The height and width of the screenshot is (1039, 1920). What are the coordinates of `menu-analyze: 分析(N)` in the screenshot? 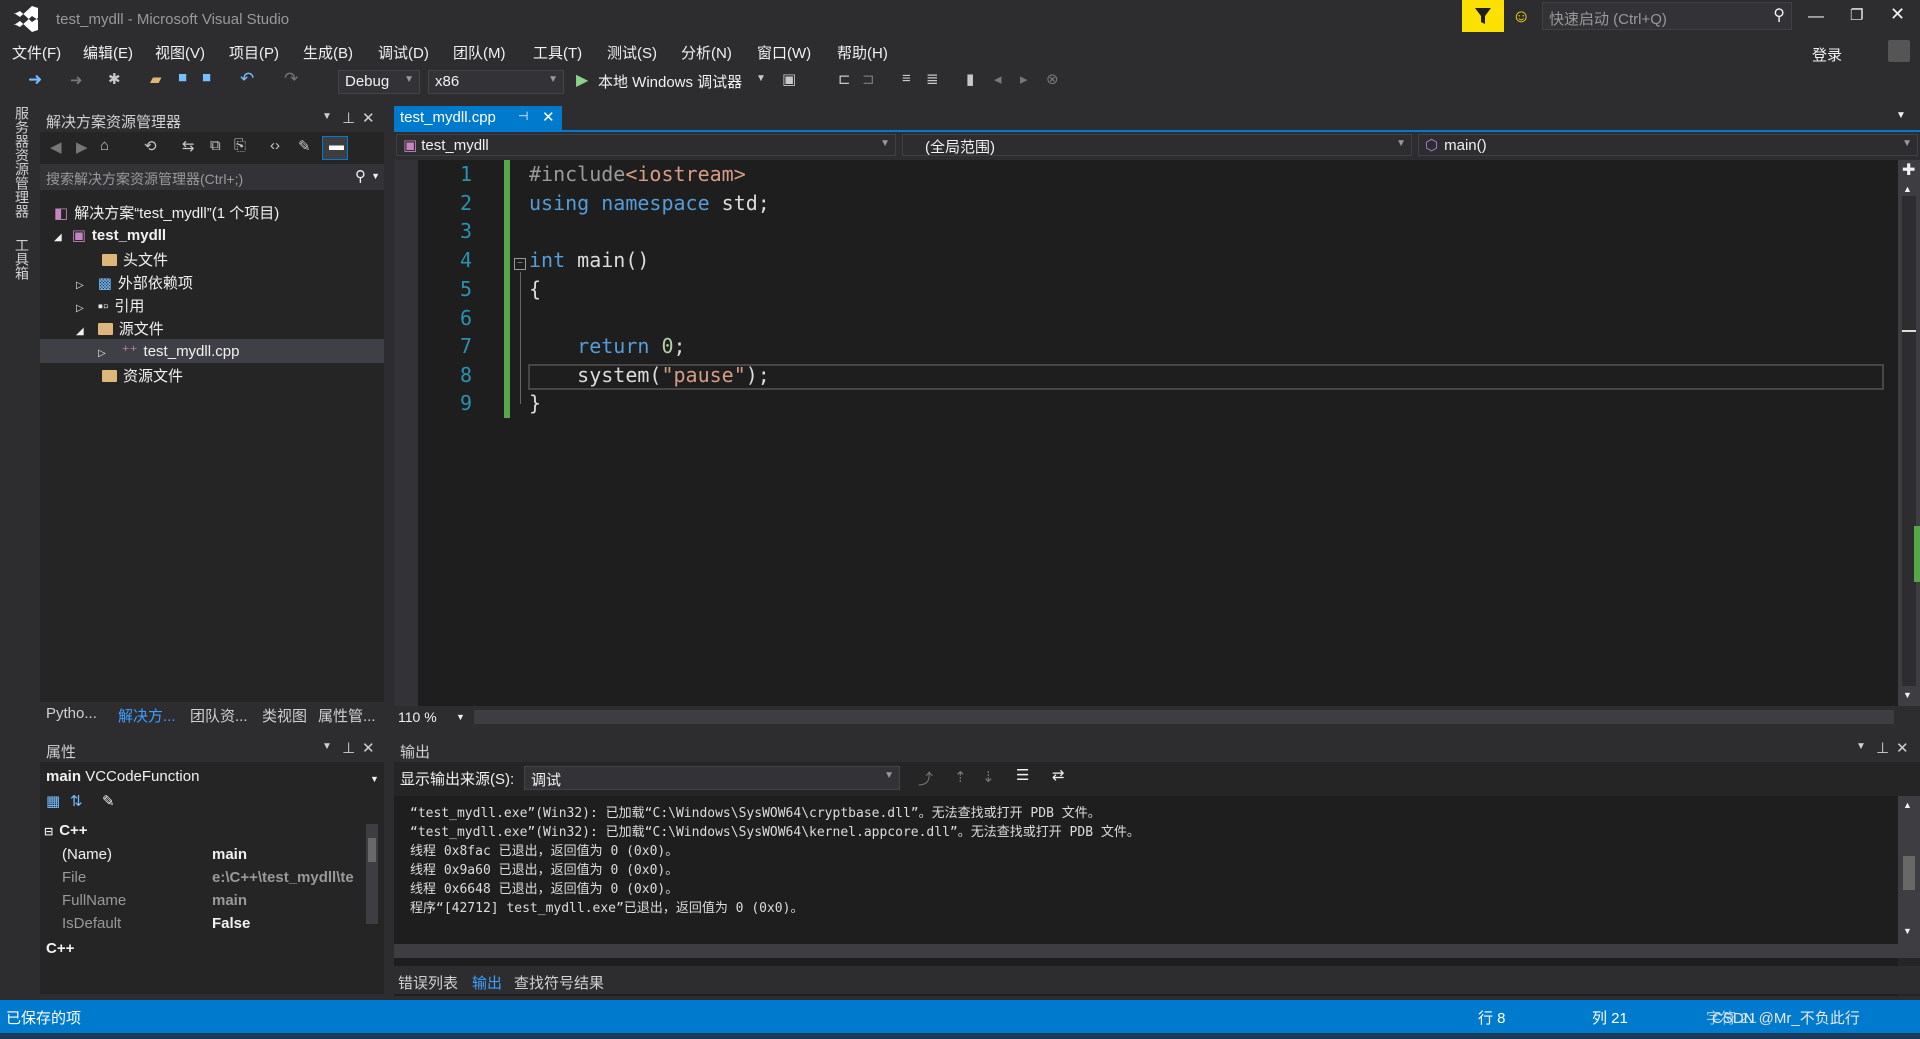 It's located at (706, 52).